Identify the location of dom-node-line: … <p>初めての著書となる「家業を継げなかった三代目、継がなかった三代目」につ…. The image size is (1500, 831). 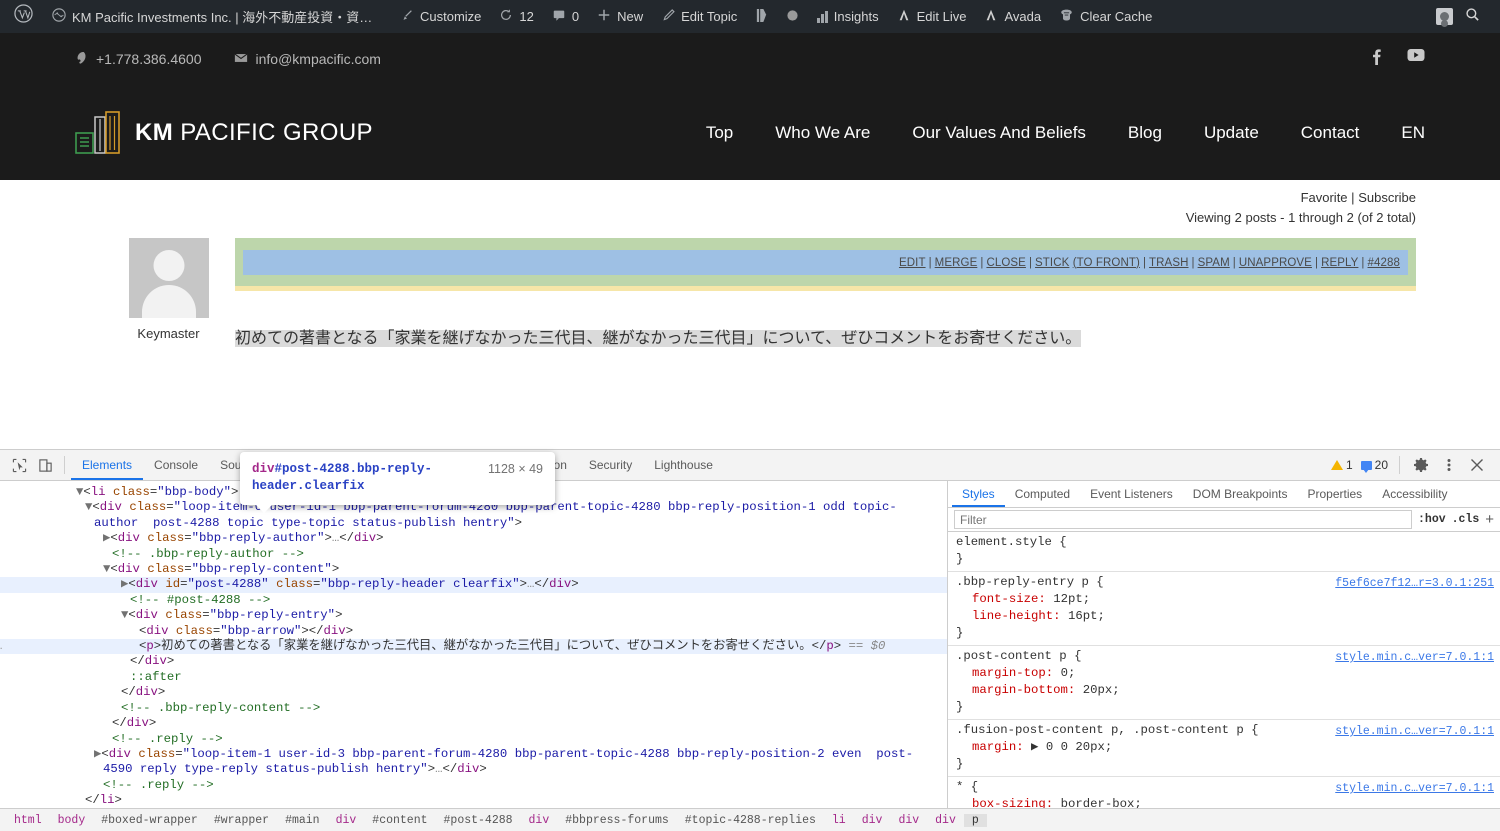
(473, 647).